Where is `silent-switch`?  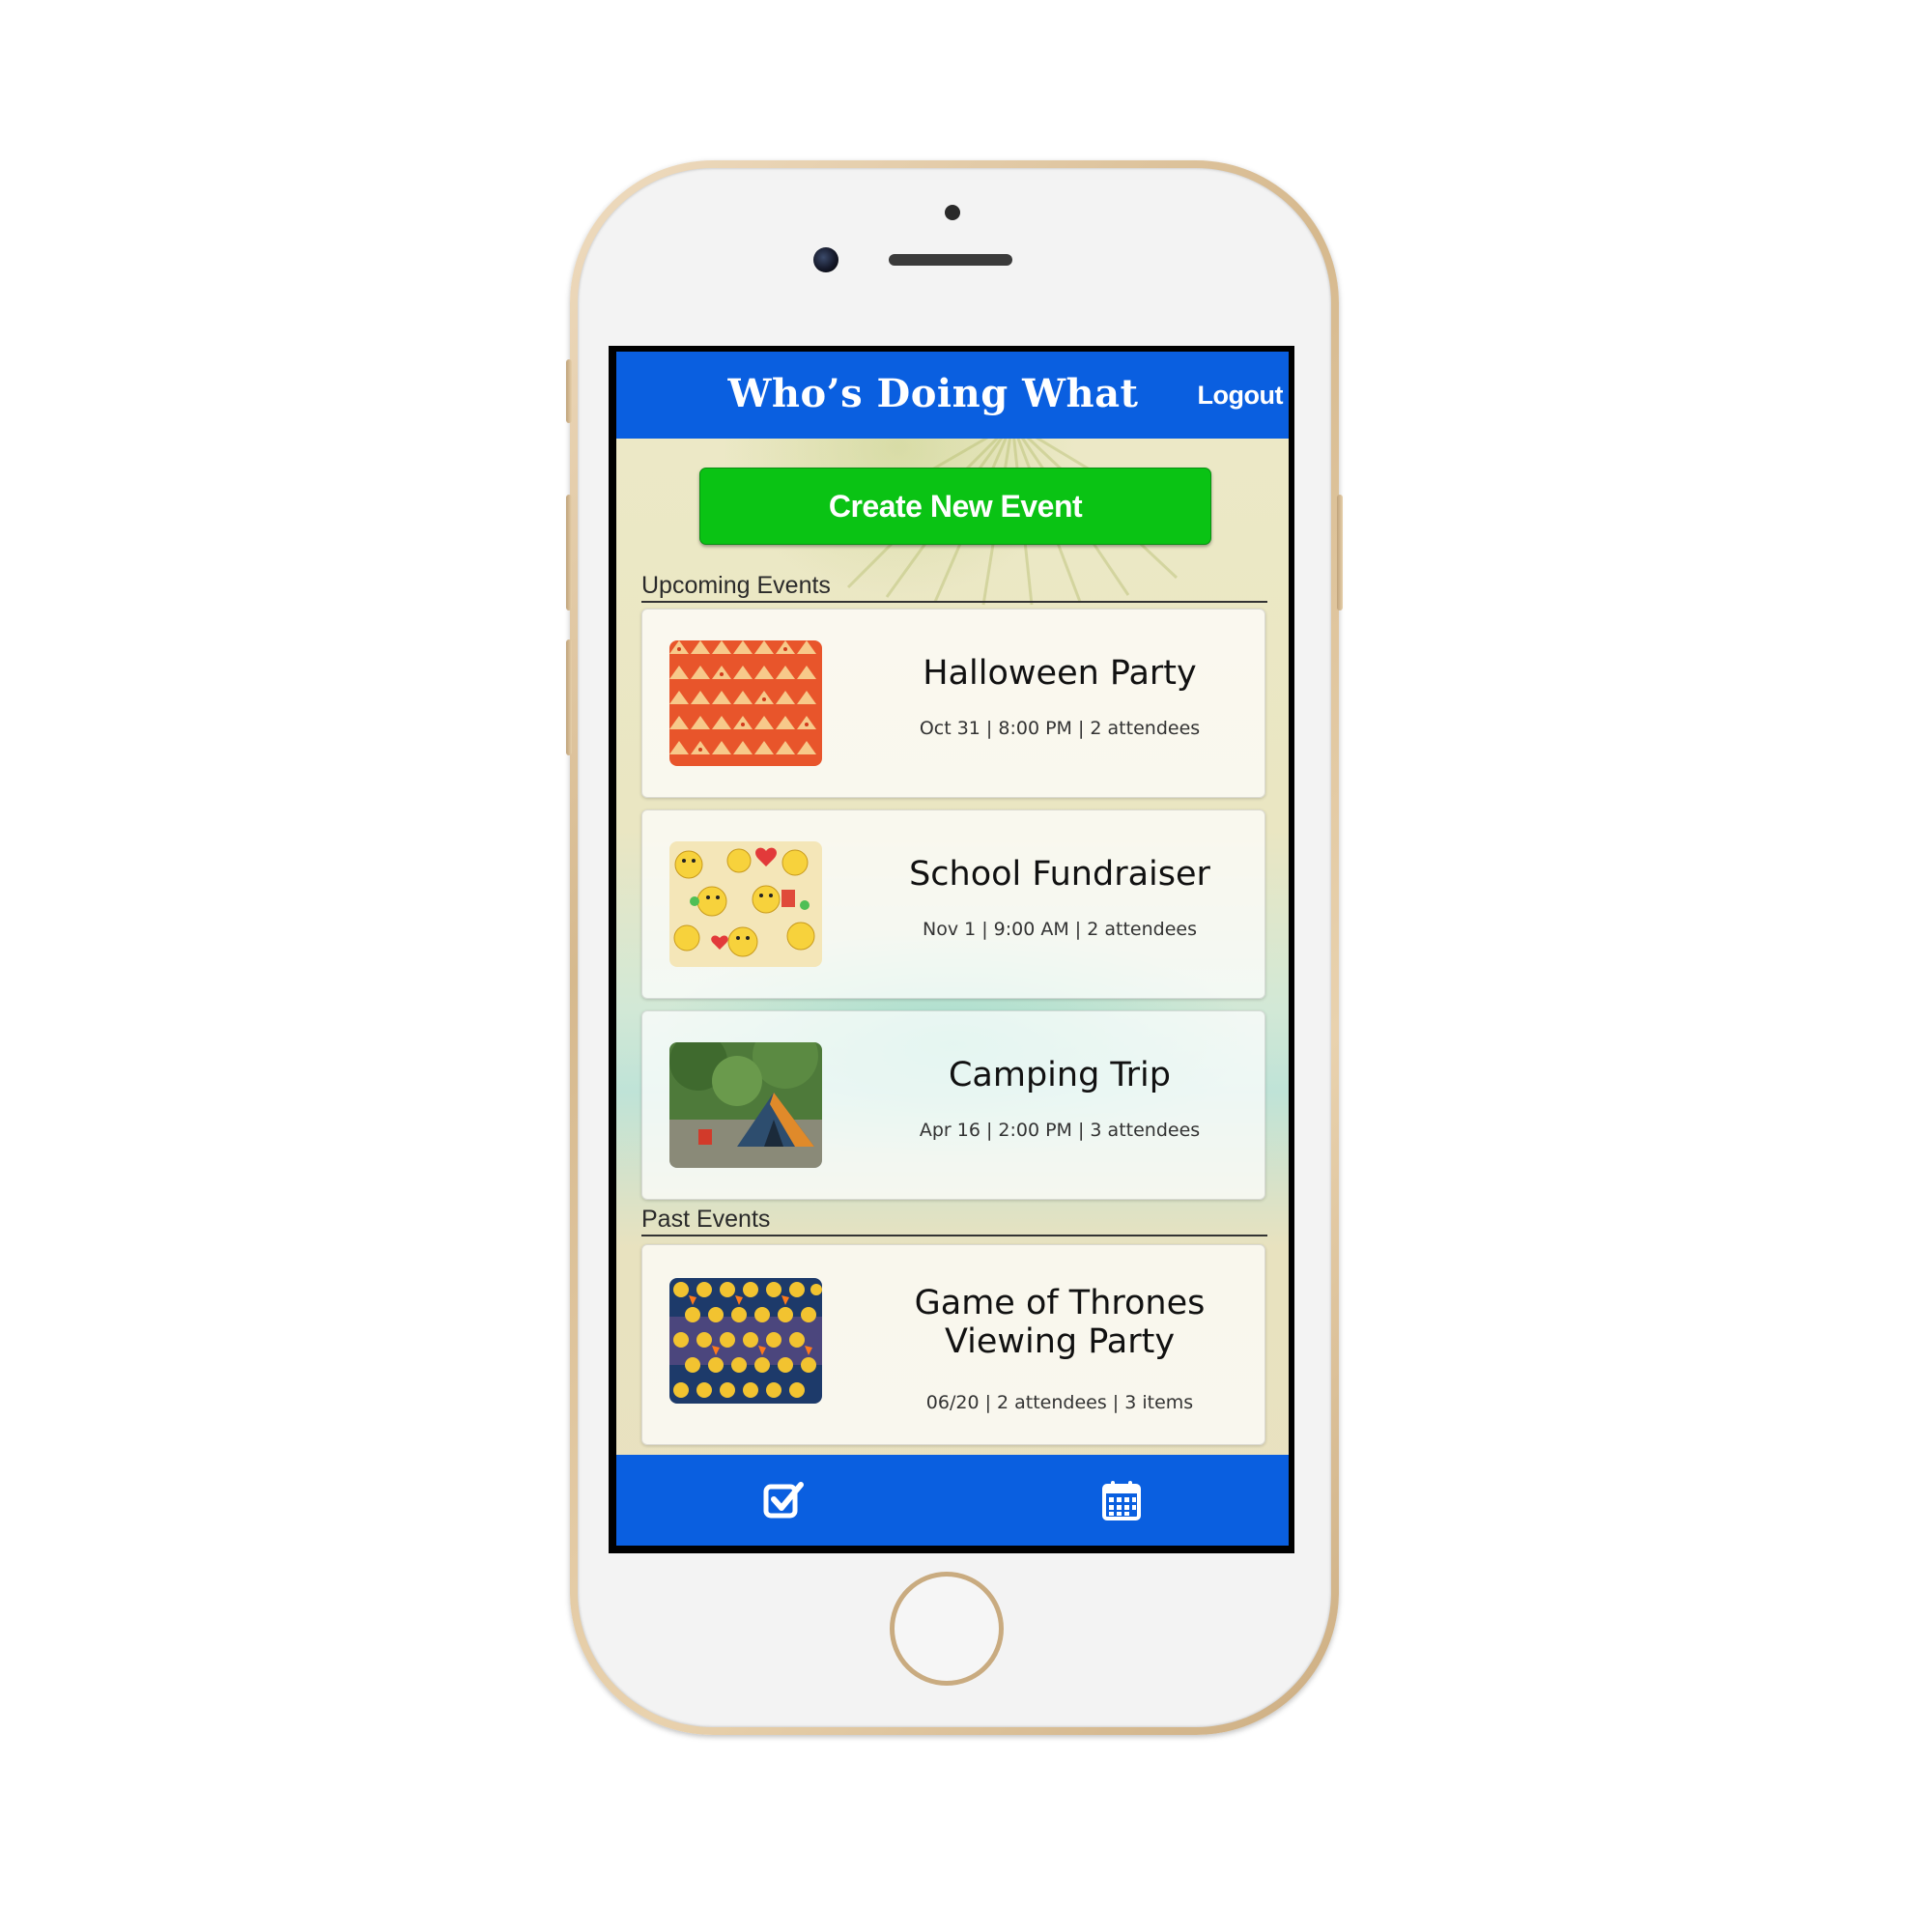 silent-switch is located at coordinates (569, 391).